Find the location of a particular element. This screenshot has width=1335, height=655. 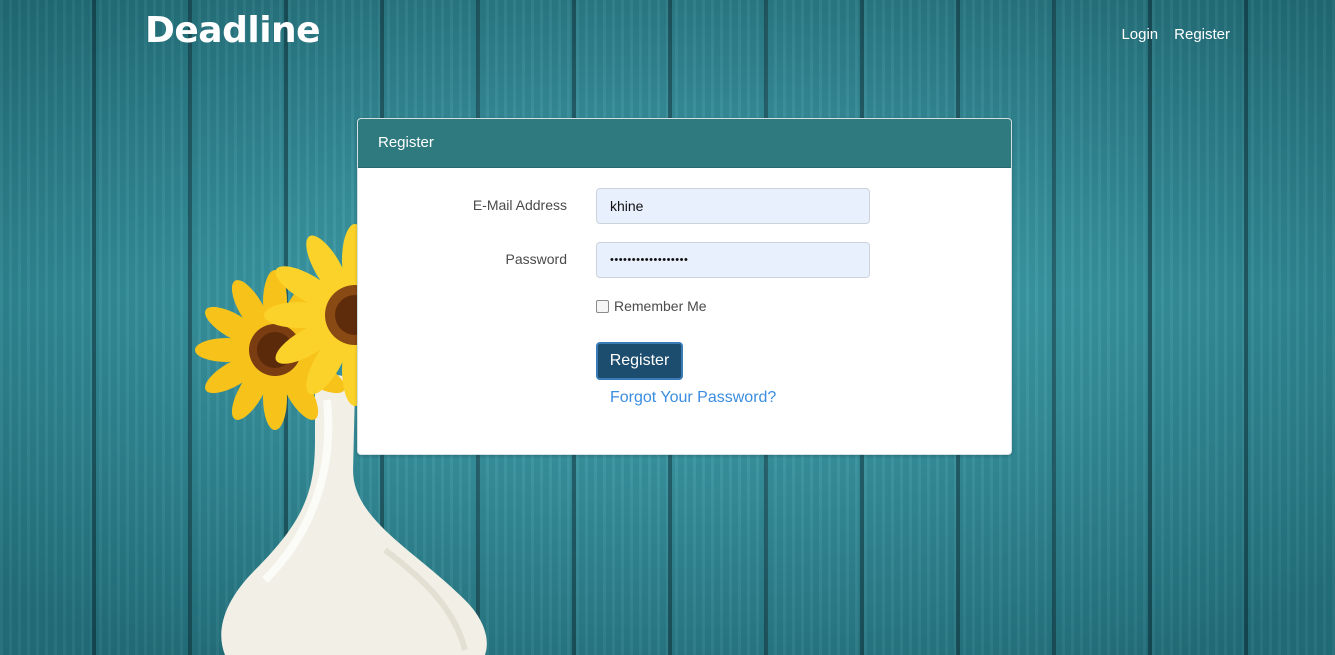

top-nav: Login Register is located at coordinates (1175, 34).